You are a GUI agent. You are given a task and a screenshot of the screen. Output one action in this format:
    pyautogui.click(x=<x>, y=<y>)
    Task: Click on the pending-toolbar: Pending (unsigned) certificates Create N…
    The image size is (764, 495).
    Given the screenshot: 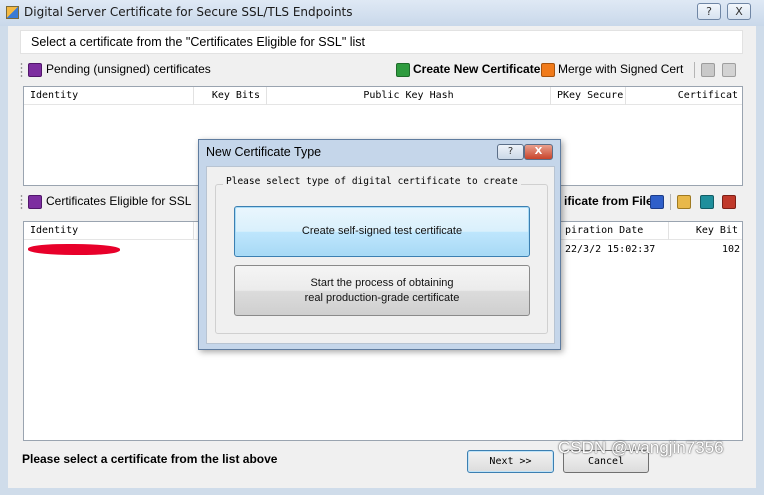 What is the action you would take?
    pyautogui.click(x=381, y=70)
    